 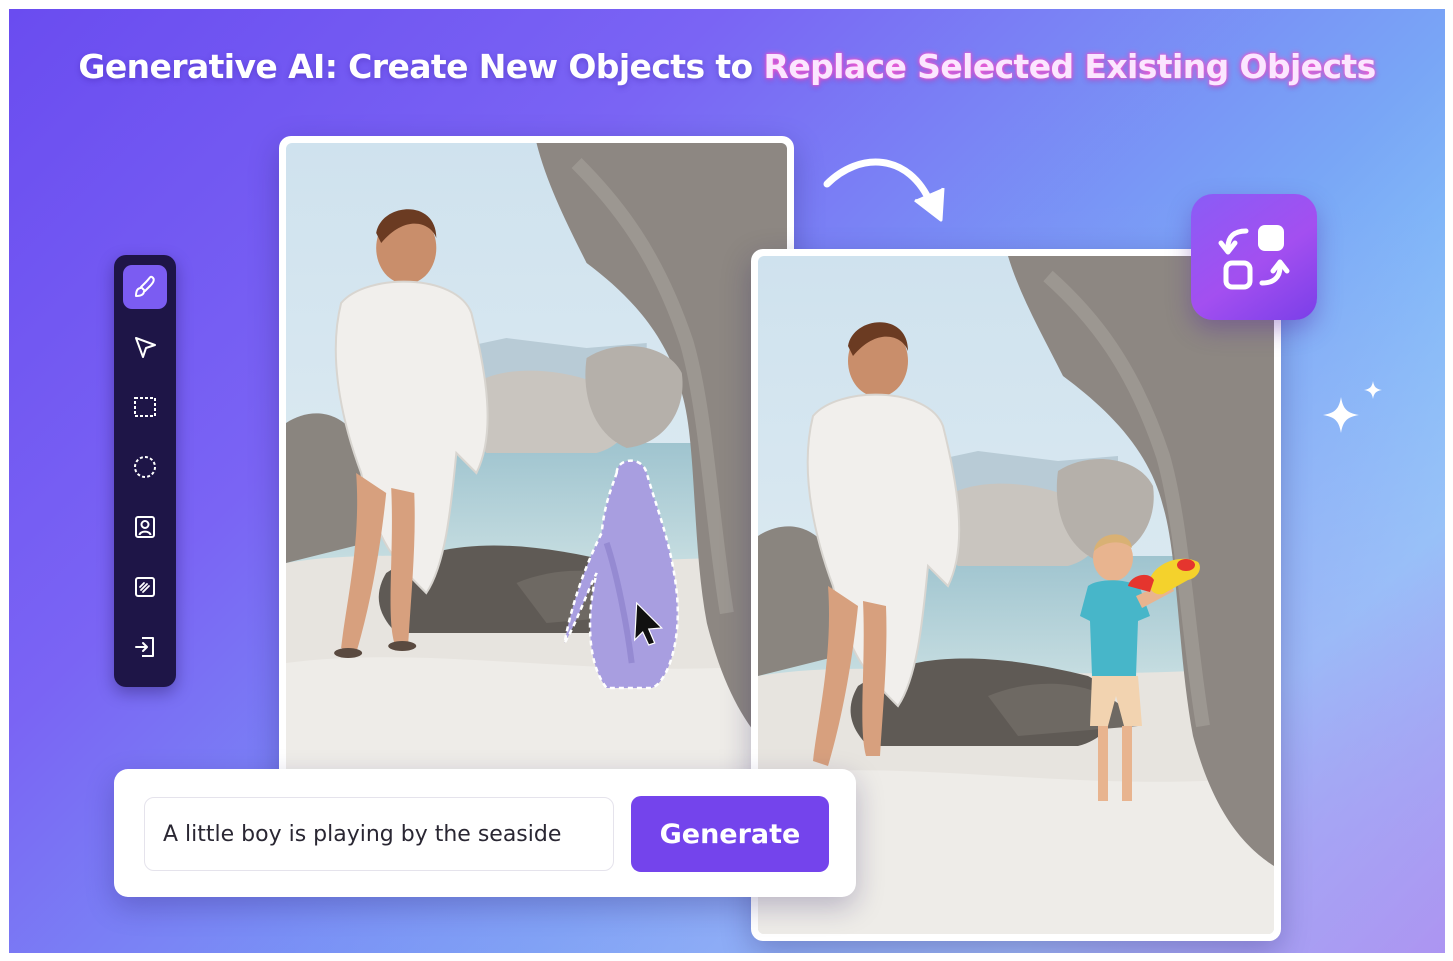 I want to click on replace-objects-badge, so click(x=1254, y=257).